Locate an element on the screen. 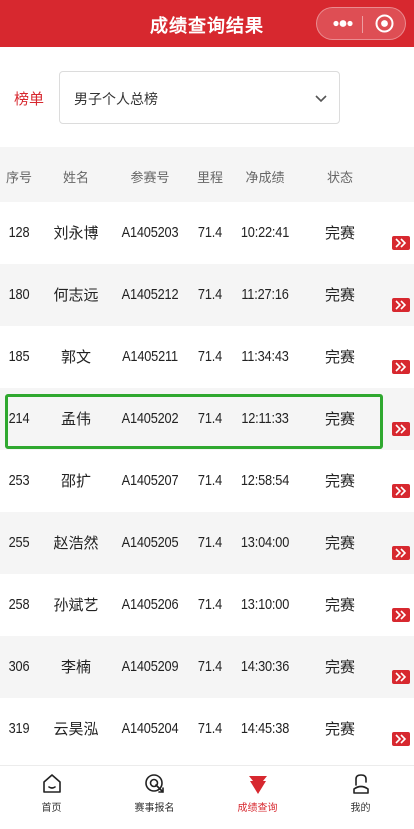 Image resolution: width=414 pixels, height=829 pixels. capsule-divider is located at coordinates (362, 24).